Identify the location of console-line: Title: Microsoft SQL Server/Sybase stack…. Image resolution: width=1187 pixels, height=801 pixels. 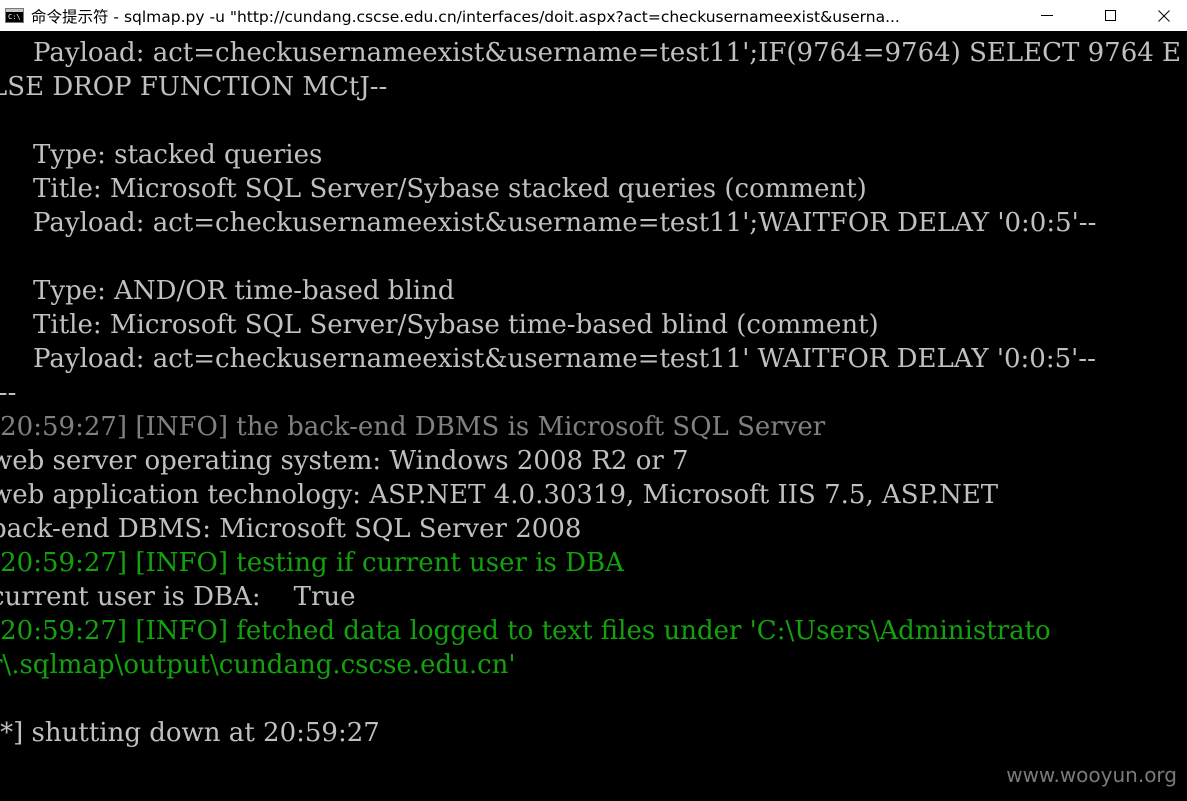
(433, 189).